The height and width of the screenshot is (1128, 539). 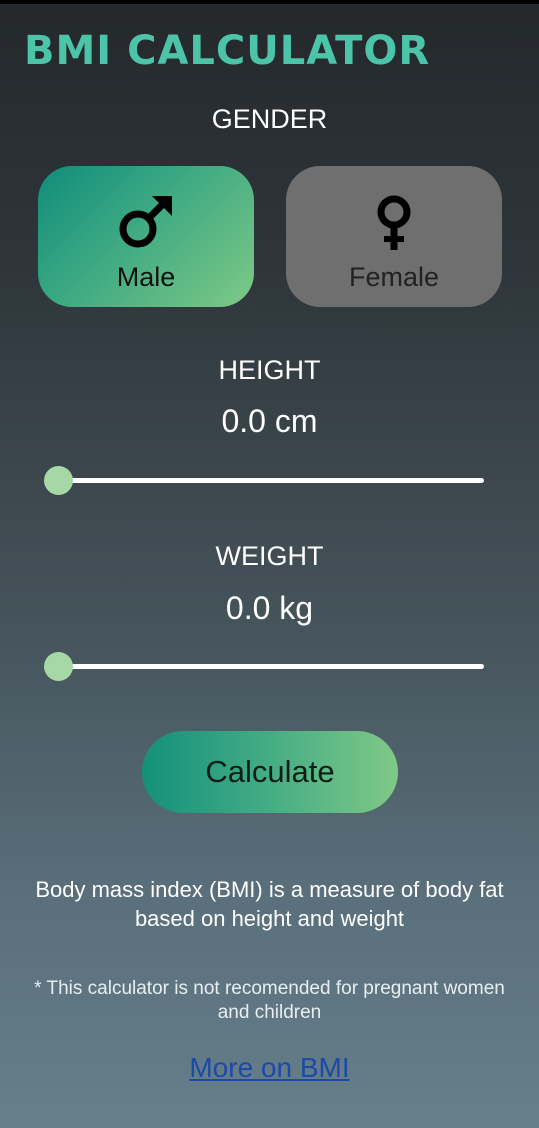 What do you see at coordinates (271, 666) in the screenshot?
I see `weight-slider-track` at bounding box center [271, 666].